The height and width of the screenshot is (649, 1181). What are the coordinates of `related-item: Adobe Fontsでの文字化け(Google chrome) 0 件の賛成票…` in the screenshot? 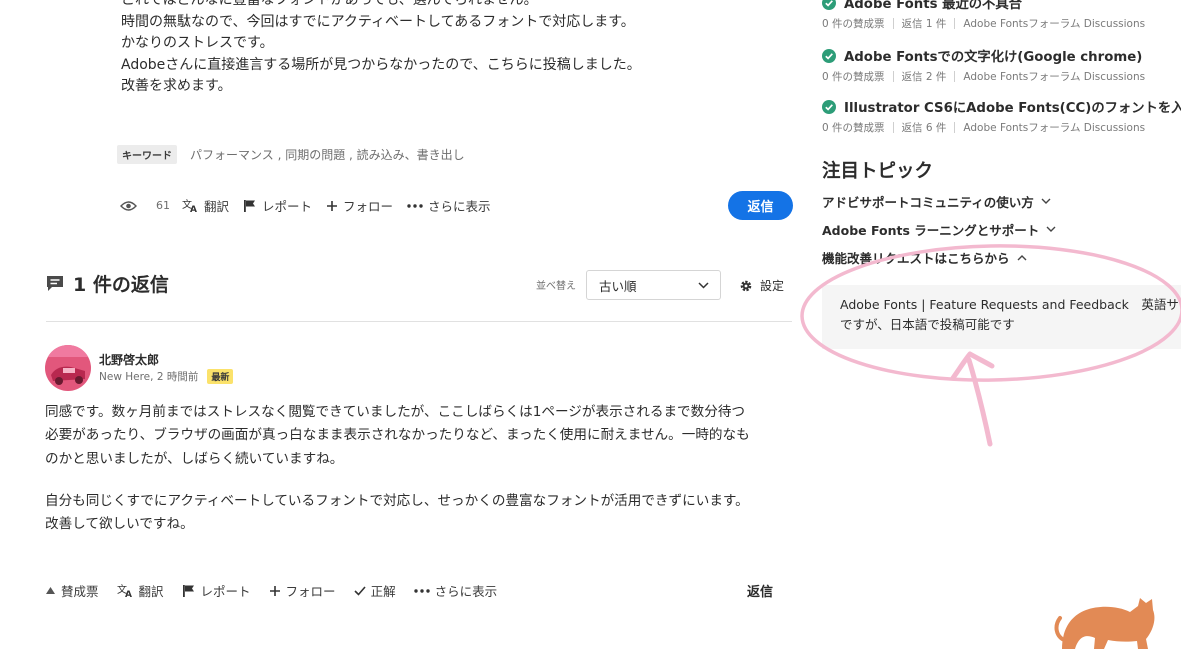 It's located at (1001, 65).